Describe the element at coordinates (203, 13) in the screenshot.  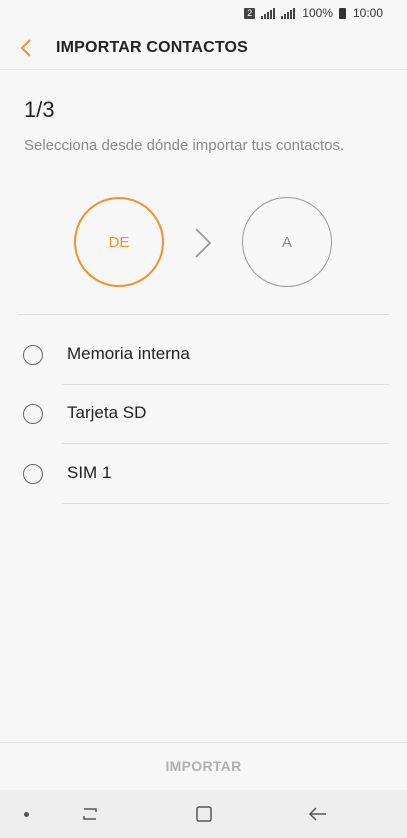
I see `status-bar: 2 100% 10:00` at that location.